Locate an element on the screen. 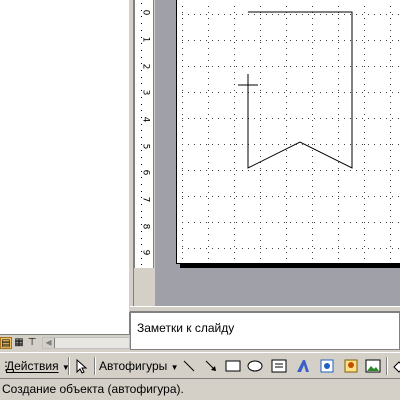 This screenshot has height=400, width=400. diagram-button is located at coordinates (327, 366).